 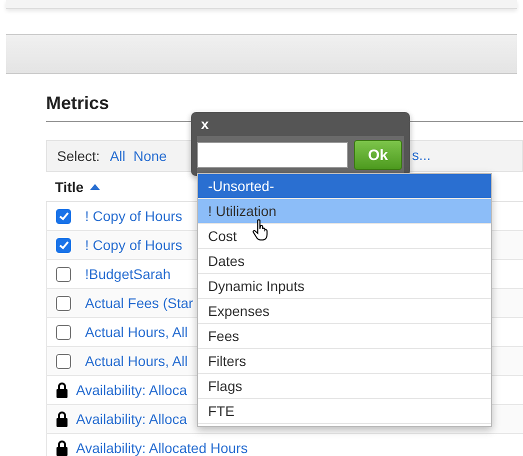 What do you see at coordinates (344, 261) in the screenshot?
I see `dropdown-option: Dates` at bounding box center [344, 261].